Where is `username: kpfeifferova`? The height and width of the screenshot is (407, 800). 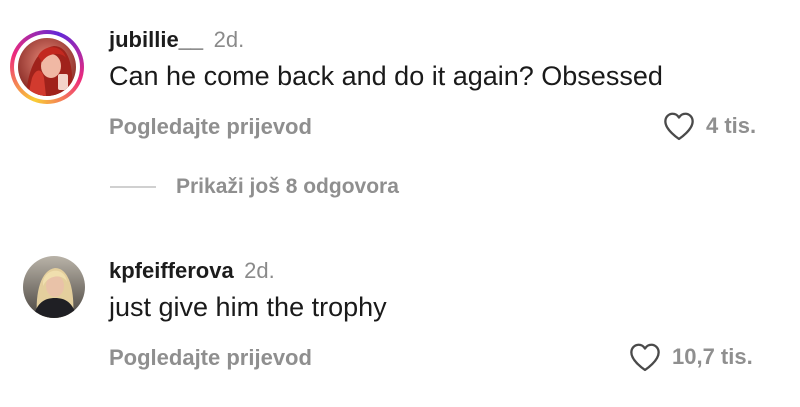
username: kpfeifferova is located at coordinates (171, 270).